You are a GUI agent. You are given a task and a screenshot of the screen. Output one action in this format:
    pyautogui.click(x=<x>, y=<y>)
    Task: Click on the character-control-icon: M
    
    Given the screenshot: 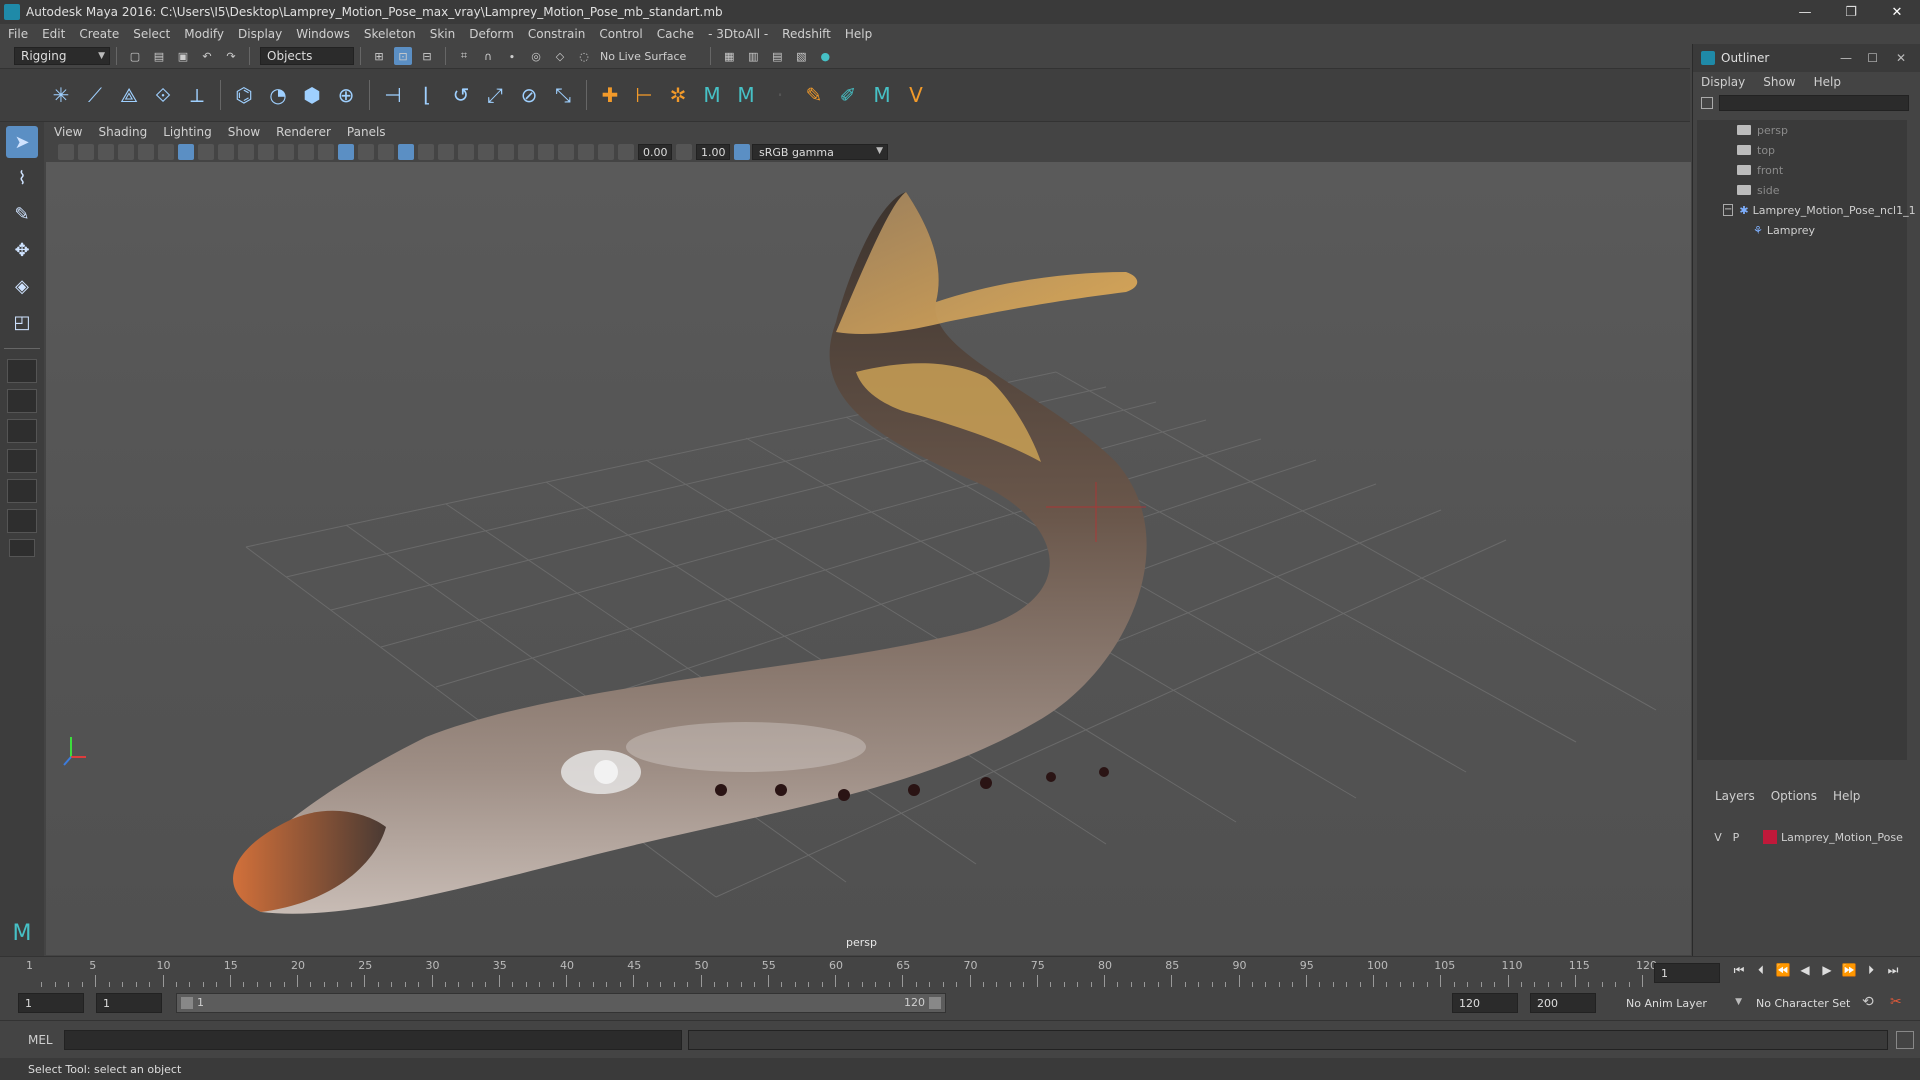 What is the action you would take?
    pyautogui.click(x=882, y=95)
    